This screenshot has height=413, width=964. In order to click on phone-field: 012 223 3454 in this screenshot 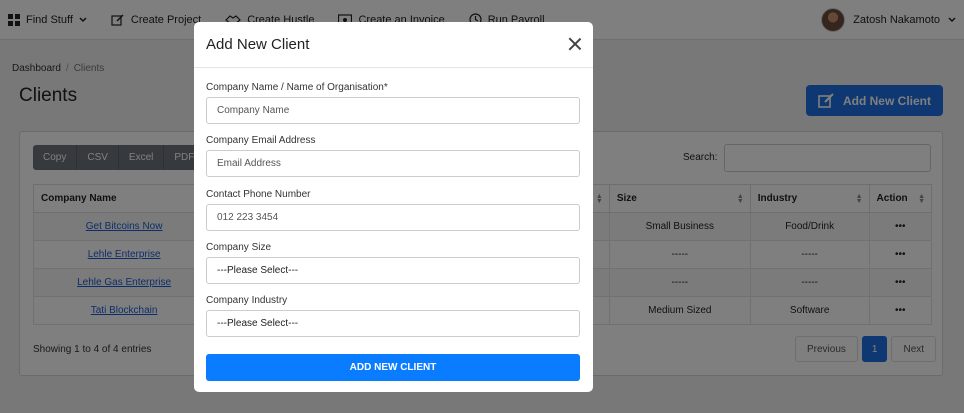, I will do `click(393, 217)`.